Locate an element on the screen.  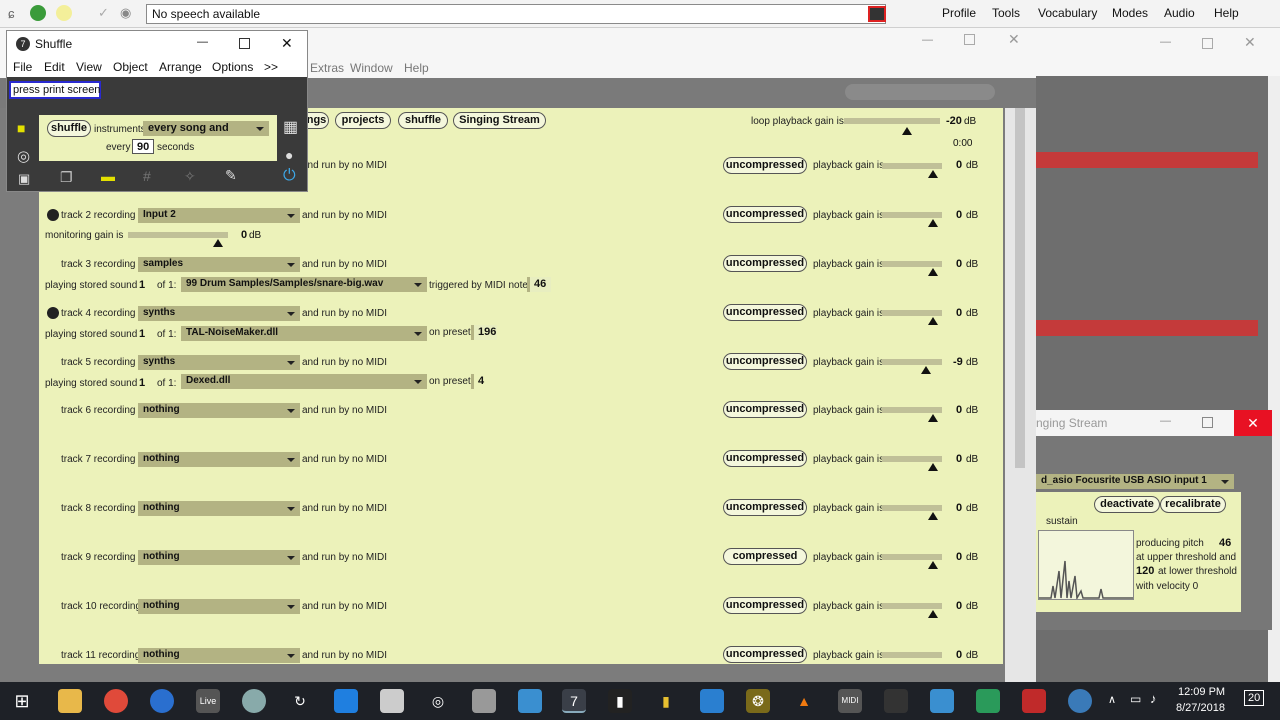
track1-compression: uncompressed is located at coordinates (765, 165).